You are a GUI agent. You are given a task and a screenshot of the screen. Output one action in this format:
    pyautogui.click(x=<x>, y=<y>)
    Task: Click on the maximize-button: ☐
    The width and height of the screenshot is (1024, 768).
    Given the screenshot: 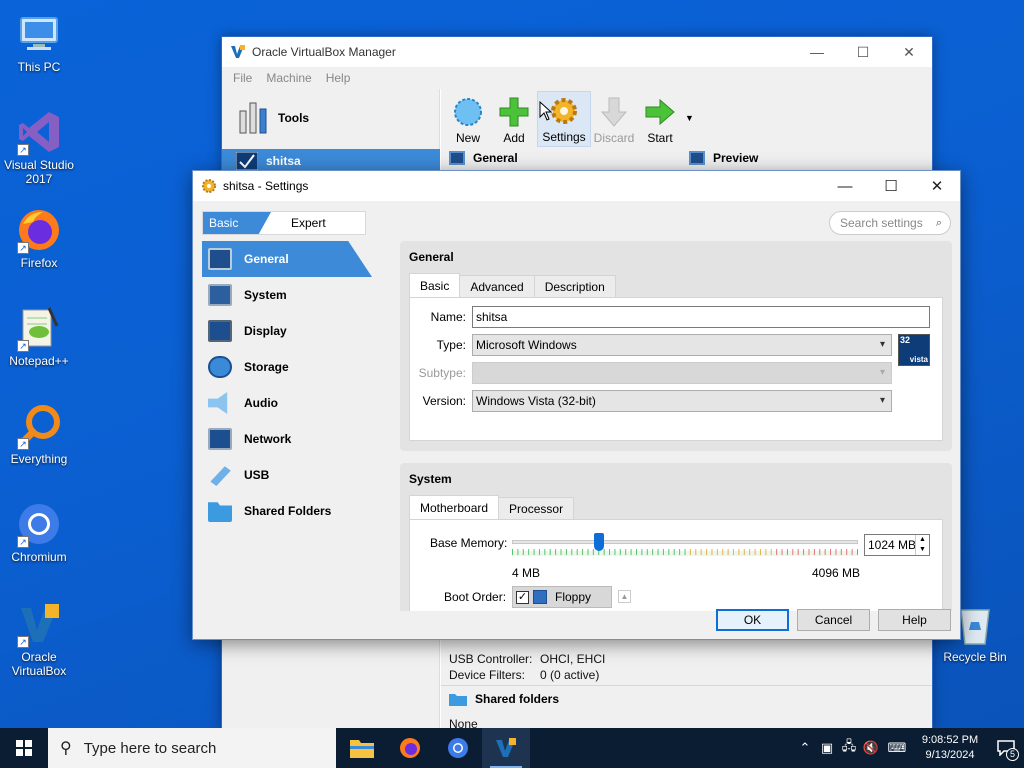 What is the action you would take?
    pyautogui.click(x=863, y=52)
    